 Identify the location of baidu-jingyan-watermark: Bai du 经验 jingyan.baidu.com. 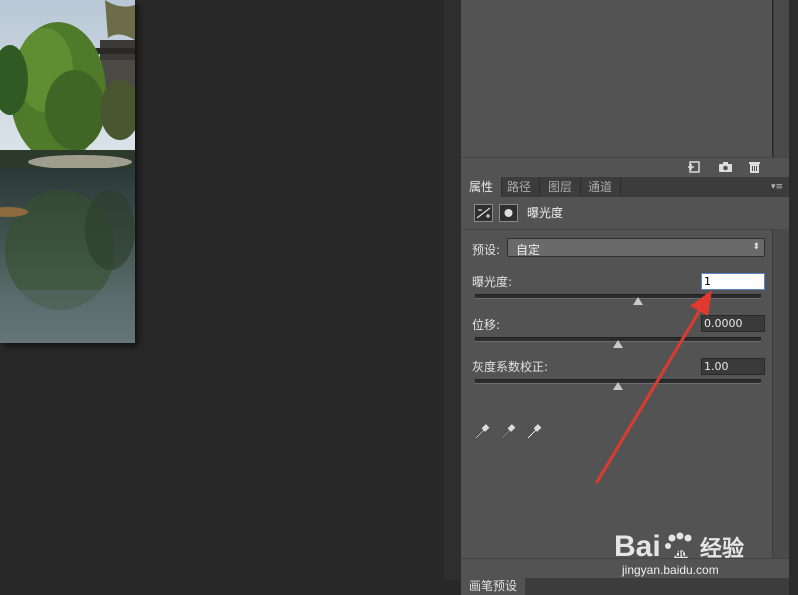
(688, 552).